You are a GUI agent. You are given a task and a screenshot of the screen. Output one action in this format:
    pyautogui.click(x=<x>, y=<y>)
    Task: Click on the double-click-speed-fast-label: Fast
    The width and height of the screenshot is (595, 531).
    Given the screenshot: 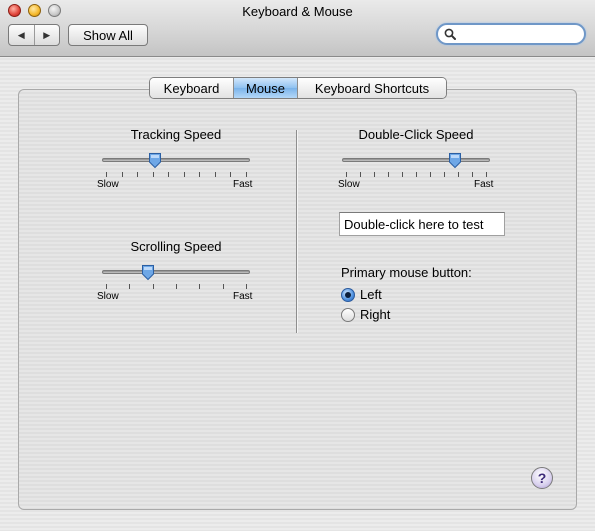 What is the action you would take?
    pyautogui.click(x=484, y=184)
    